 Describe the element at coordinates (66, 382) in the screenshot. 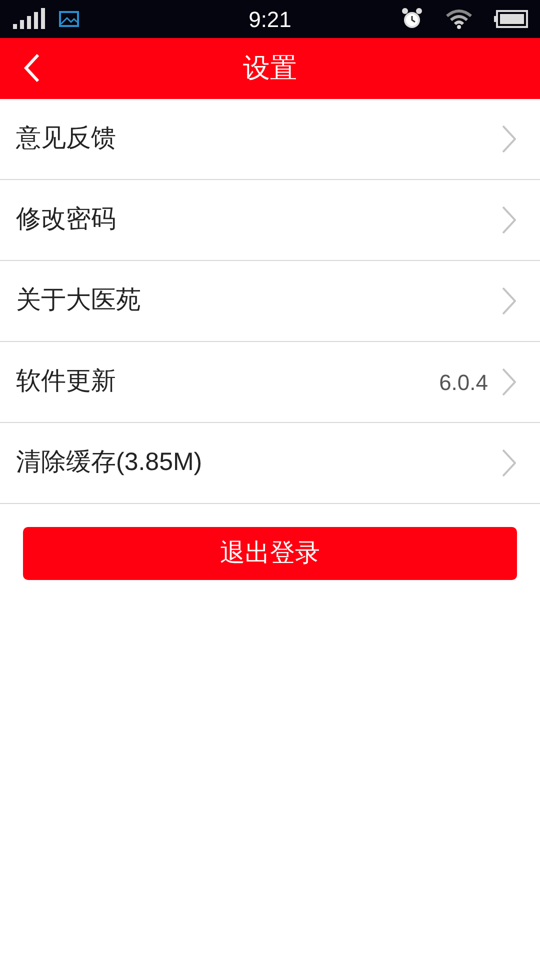

I see `row-label: 软件更新` at that location.